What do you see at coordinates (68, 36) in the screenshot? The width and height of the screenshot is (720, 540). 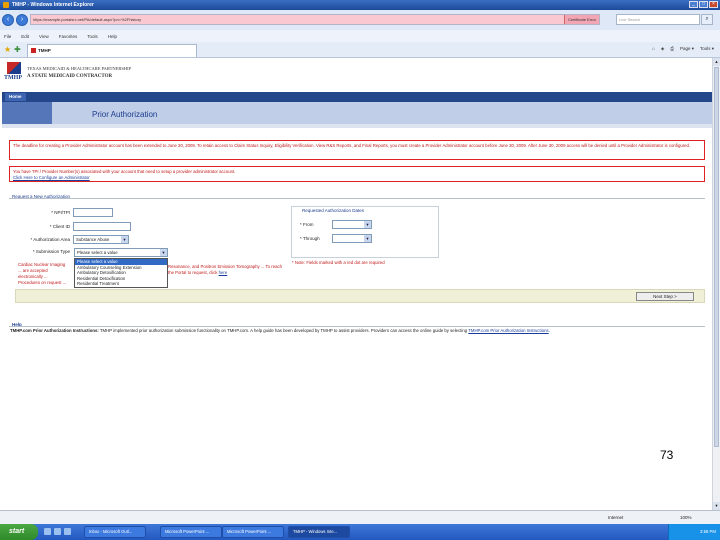 I see `menu-favorites: Favorites` at bounding box center [68, 36].